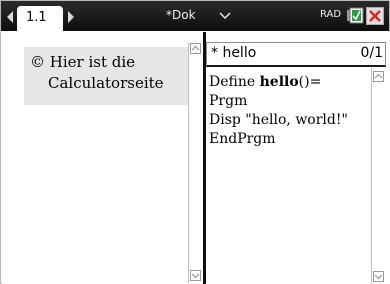 The height and width of the screenshot is (284, 390). What do you see at coordinates (242, 139) in the screenshot?
I see `code-line: EndPrgm` at bounding box center [242, 139].